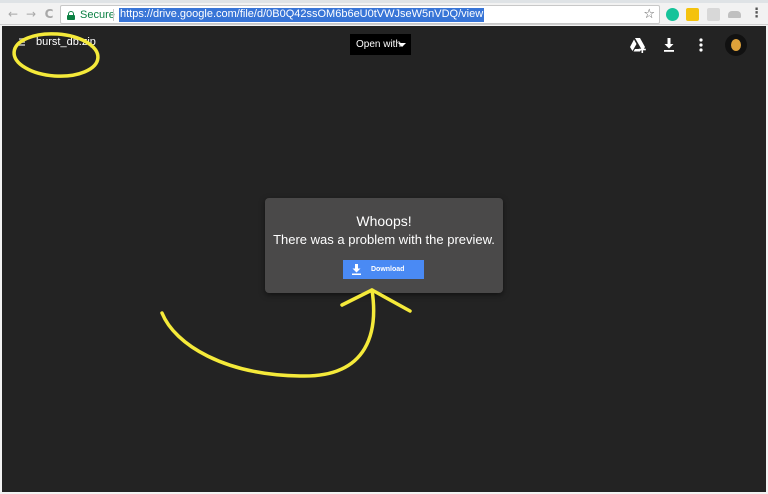 The image size is (768, 494). I want to click on error-title: Whoops!, so click(384, 221).